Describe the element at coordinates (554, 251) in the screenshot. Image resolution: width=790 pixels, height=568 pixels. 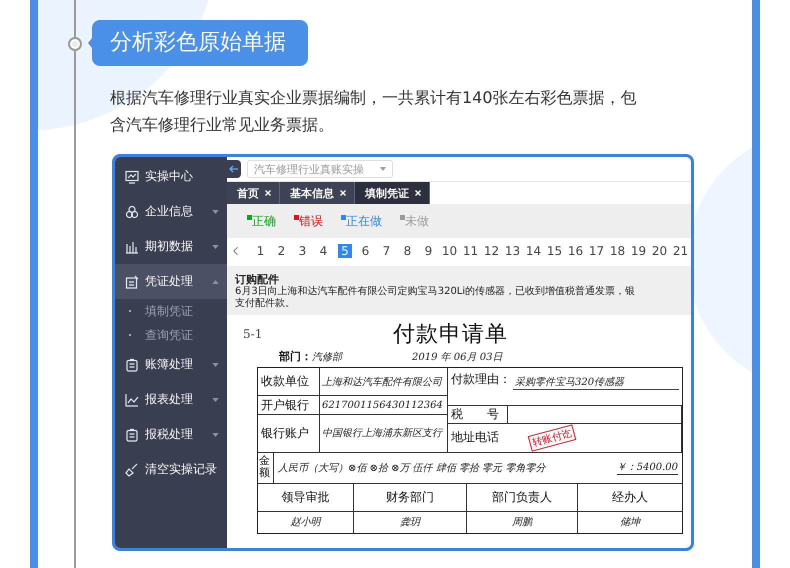
I see `page-number: 15` at that location.